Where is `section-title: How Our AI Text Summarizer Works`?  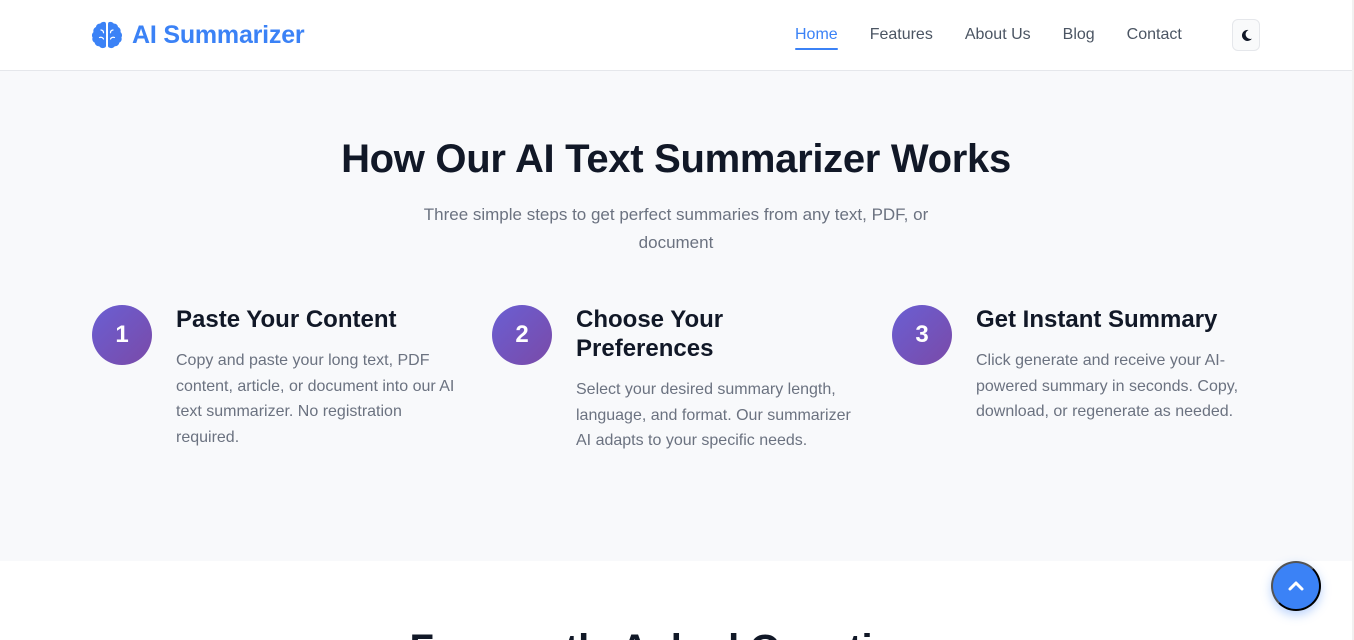 section-title: How Our AI Text Summarizer Works is located at coordinates (676, 159).